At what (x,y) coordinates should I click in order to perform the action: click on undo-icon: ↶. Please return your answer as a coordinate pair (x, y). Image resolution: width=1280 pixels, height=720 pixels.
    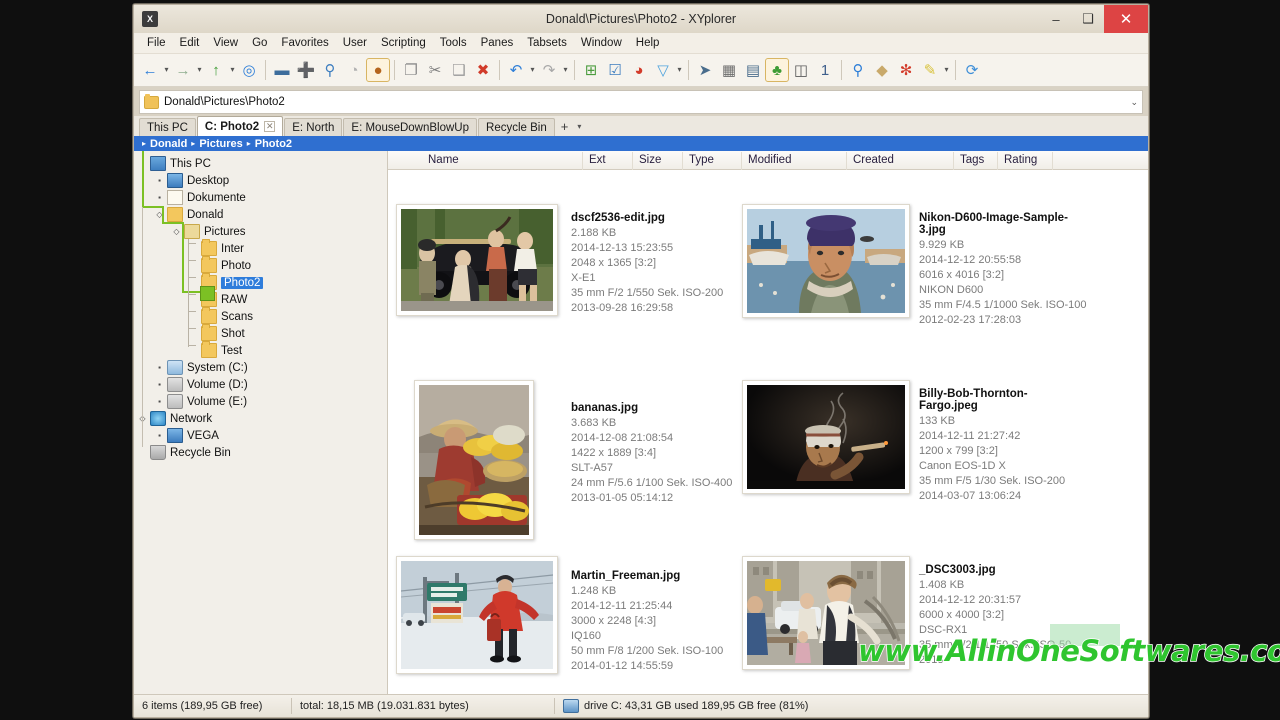
    Looking at the image, I should click on (516, 70).